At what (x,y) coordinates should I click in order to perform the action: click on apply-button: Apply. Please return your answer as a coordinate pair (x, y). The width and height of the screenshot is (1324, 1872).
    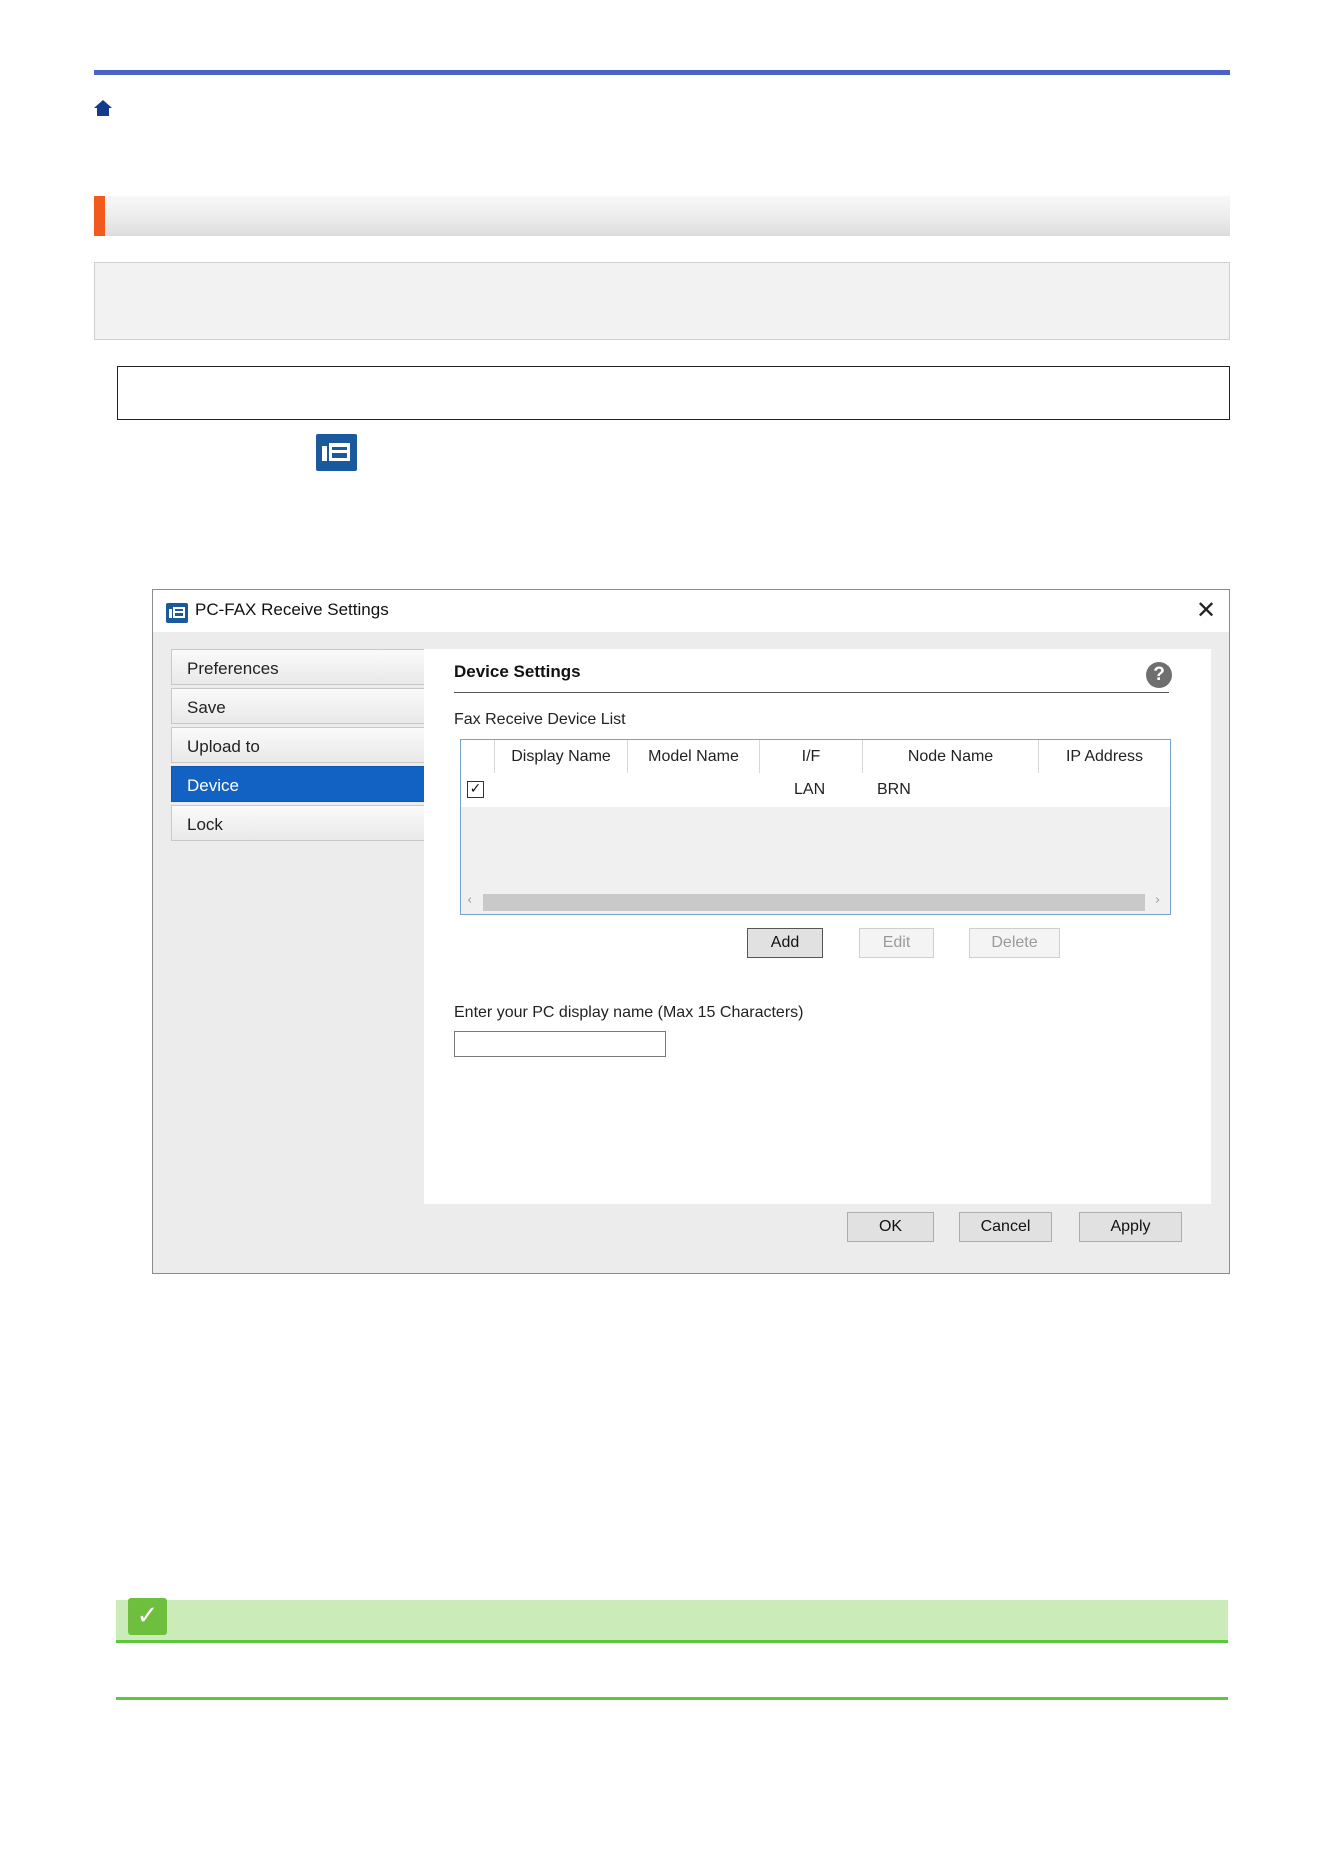
    Looking at the image, I should click on (1130, 1227).